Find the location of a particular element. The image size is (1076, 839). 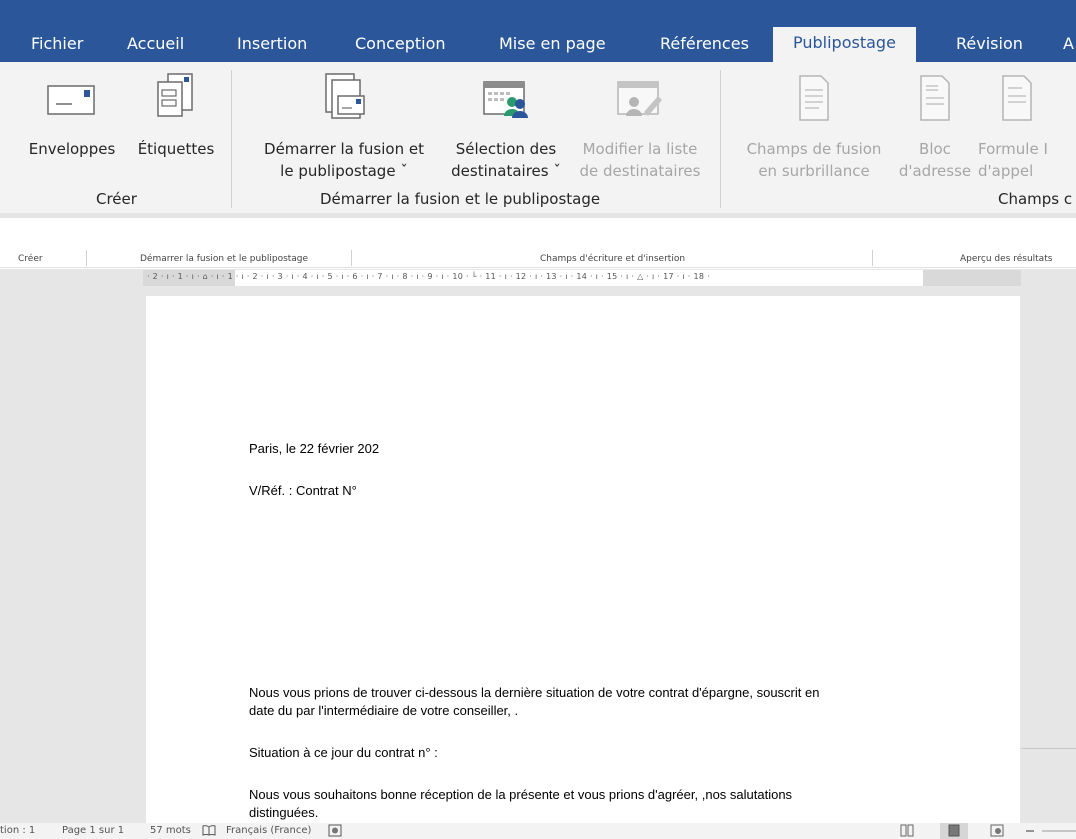

formule-appel-button: Formule I d'appel is located at coordinates (1025, 128).